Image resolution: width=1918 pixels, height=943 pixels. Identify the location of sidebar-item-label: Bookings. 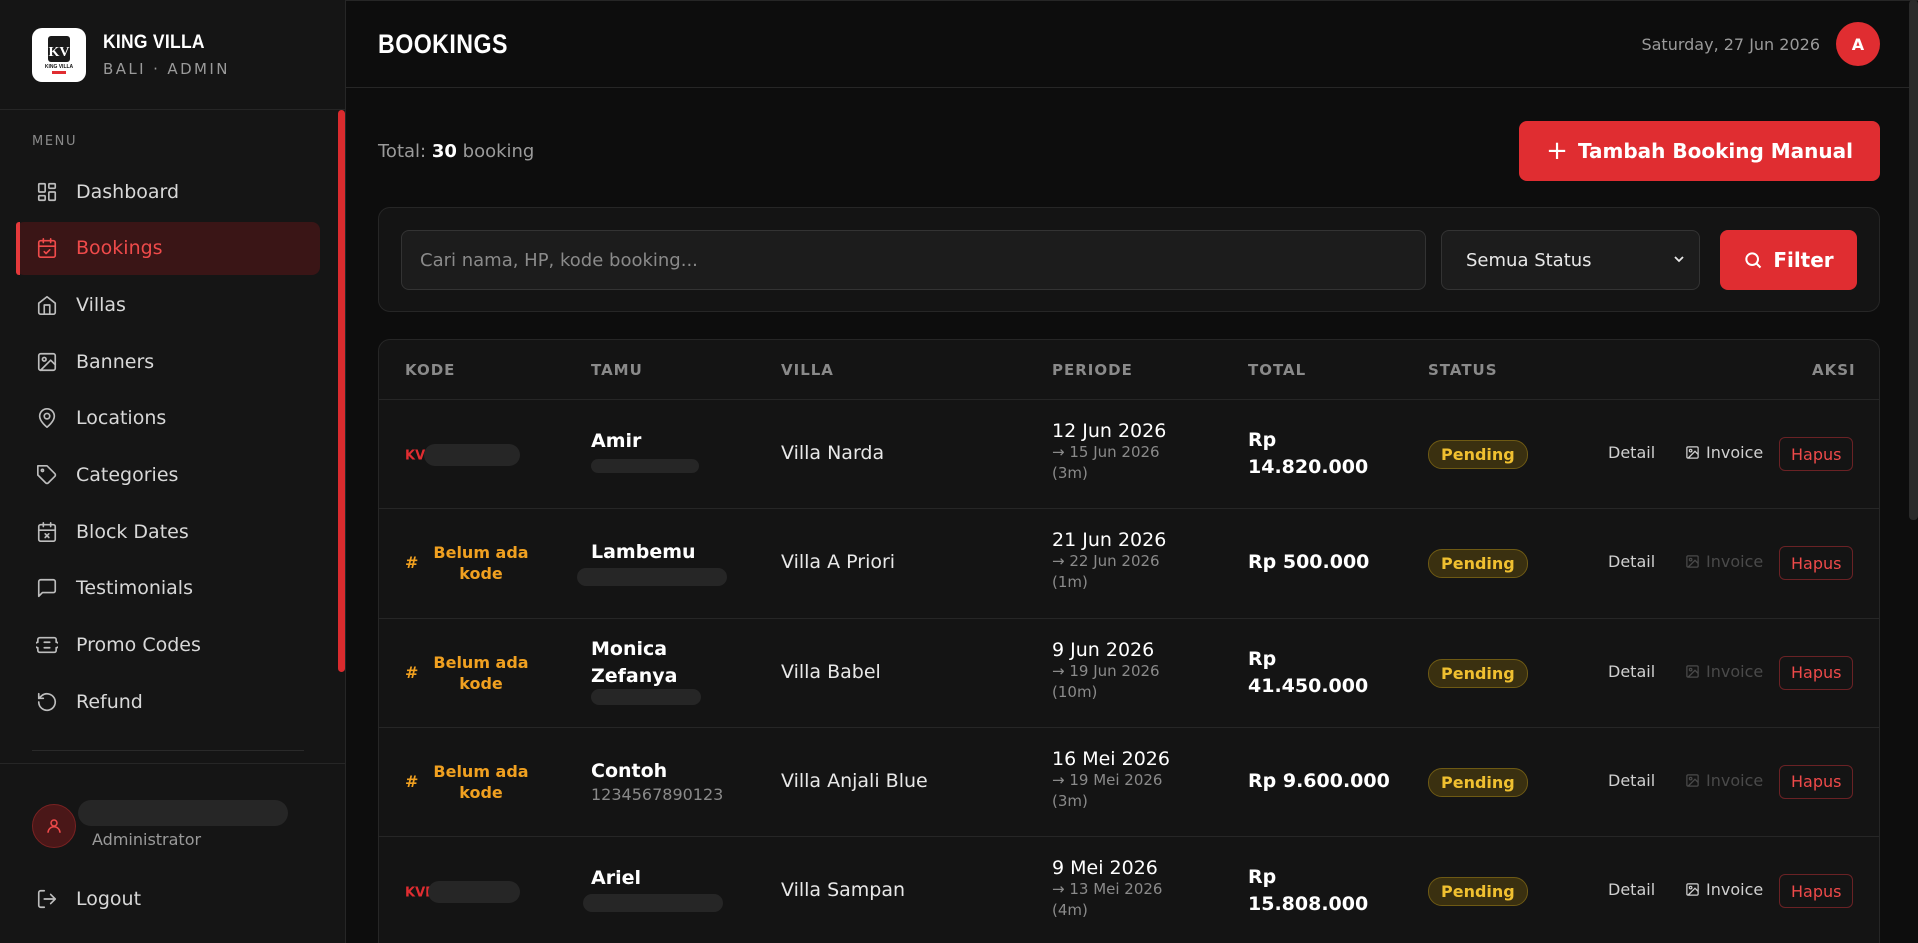
(119, 248).